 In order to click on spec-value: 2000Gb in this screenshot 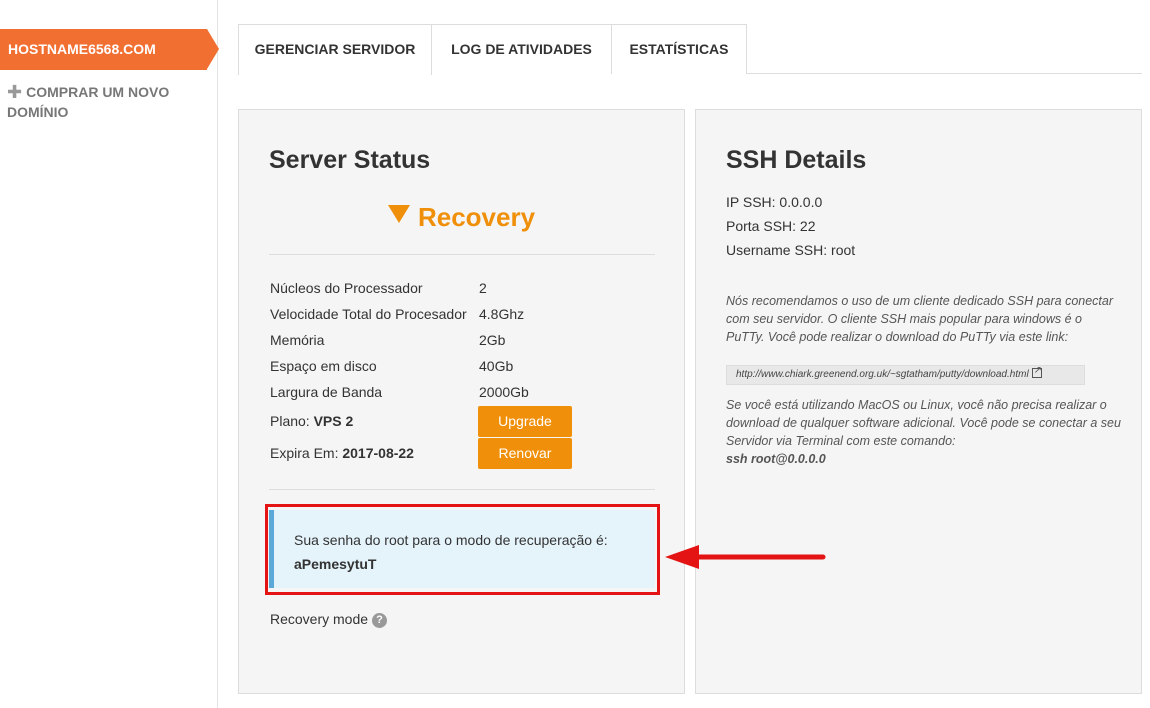, I will do `click(504, 392)`.